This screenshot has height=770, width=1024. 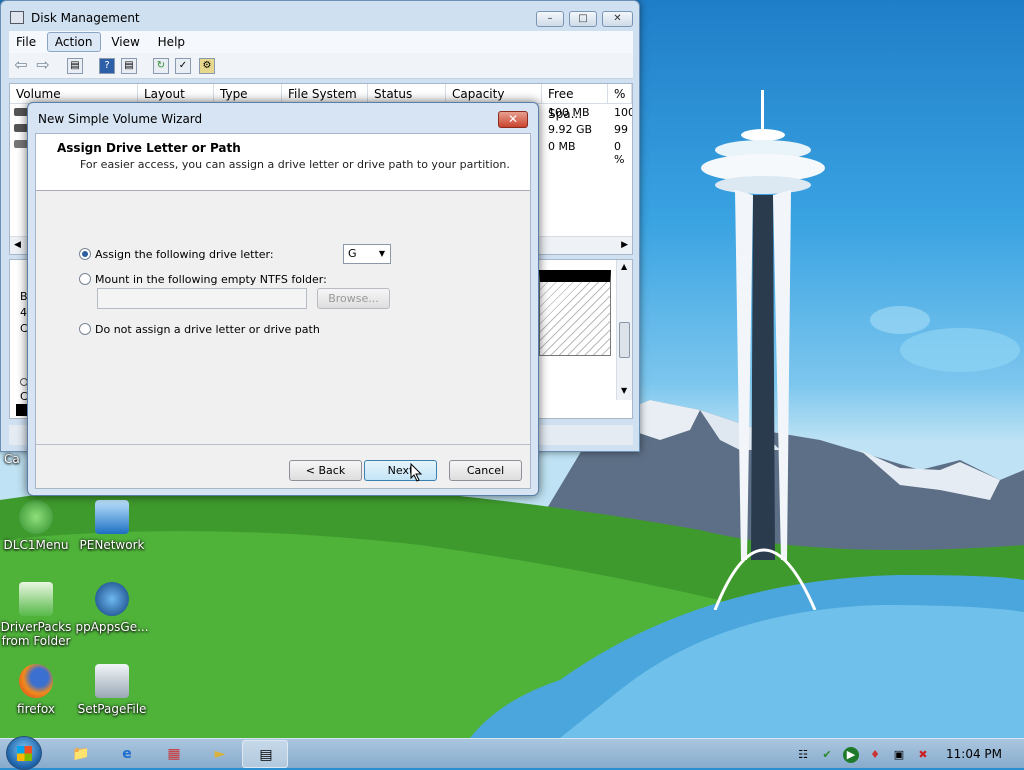 What do you see at coordinates (416, 472) in the screenshot?
I see `mouse-cursor-icon` at bounding box center [416, 472].